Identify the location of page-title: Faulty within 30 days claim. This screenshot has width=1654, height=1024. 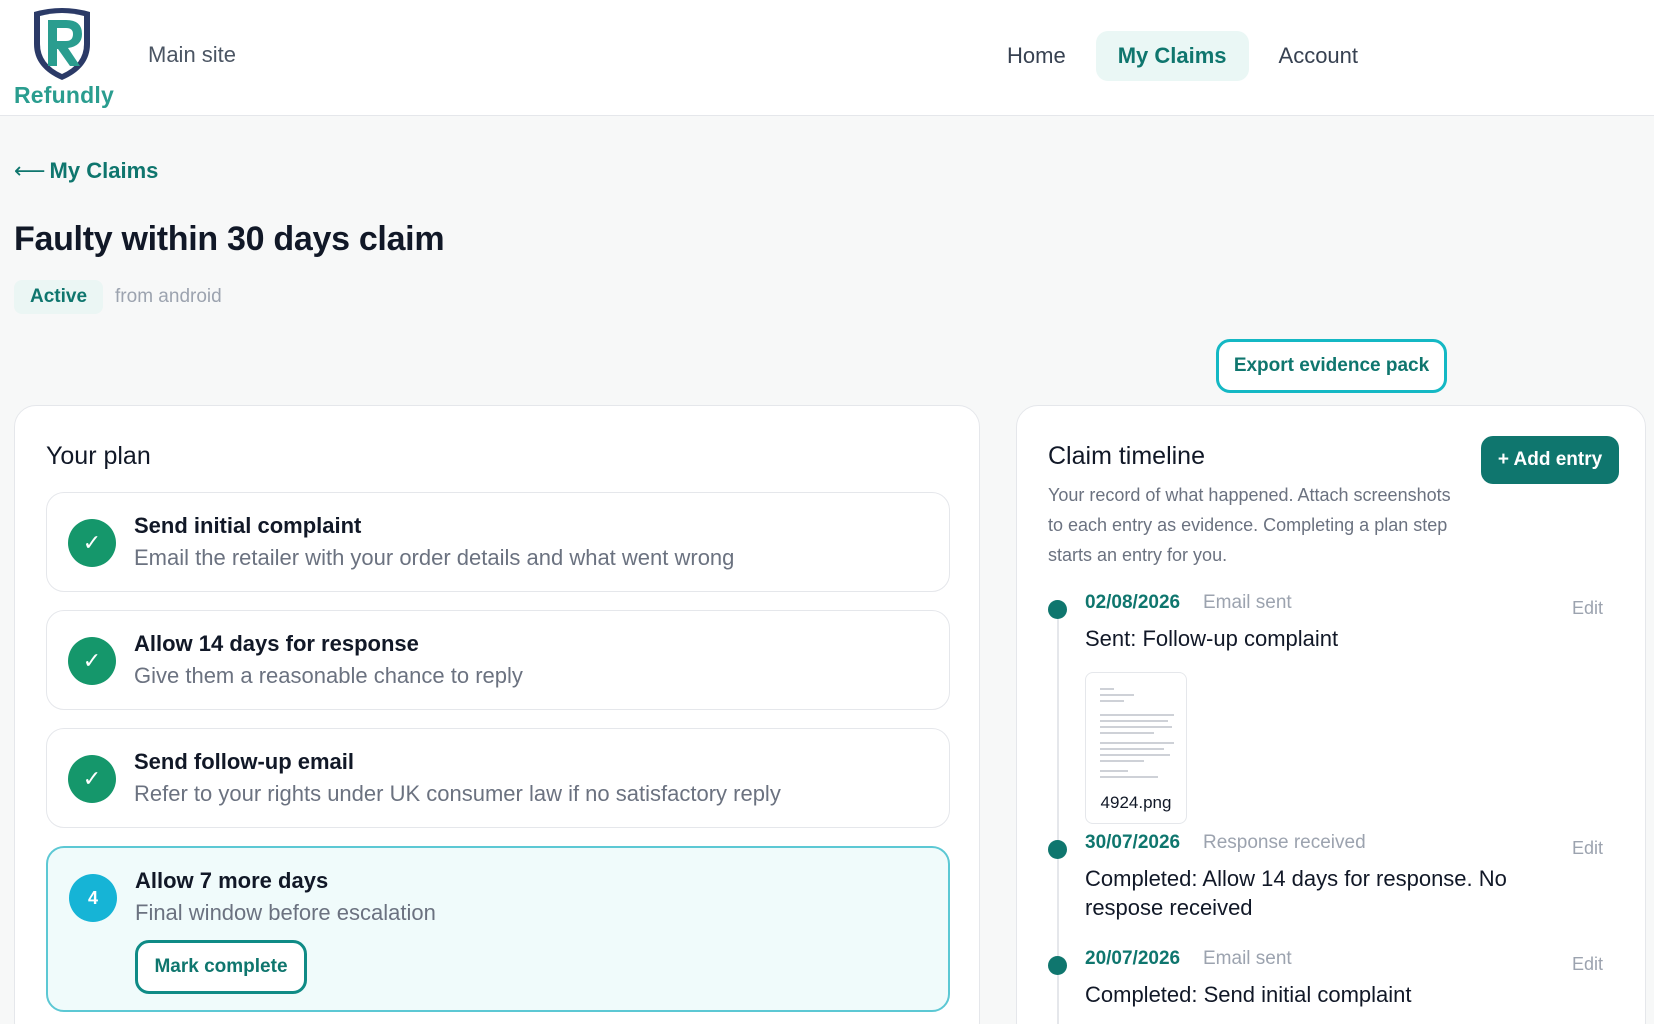
(229, 239).